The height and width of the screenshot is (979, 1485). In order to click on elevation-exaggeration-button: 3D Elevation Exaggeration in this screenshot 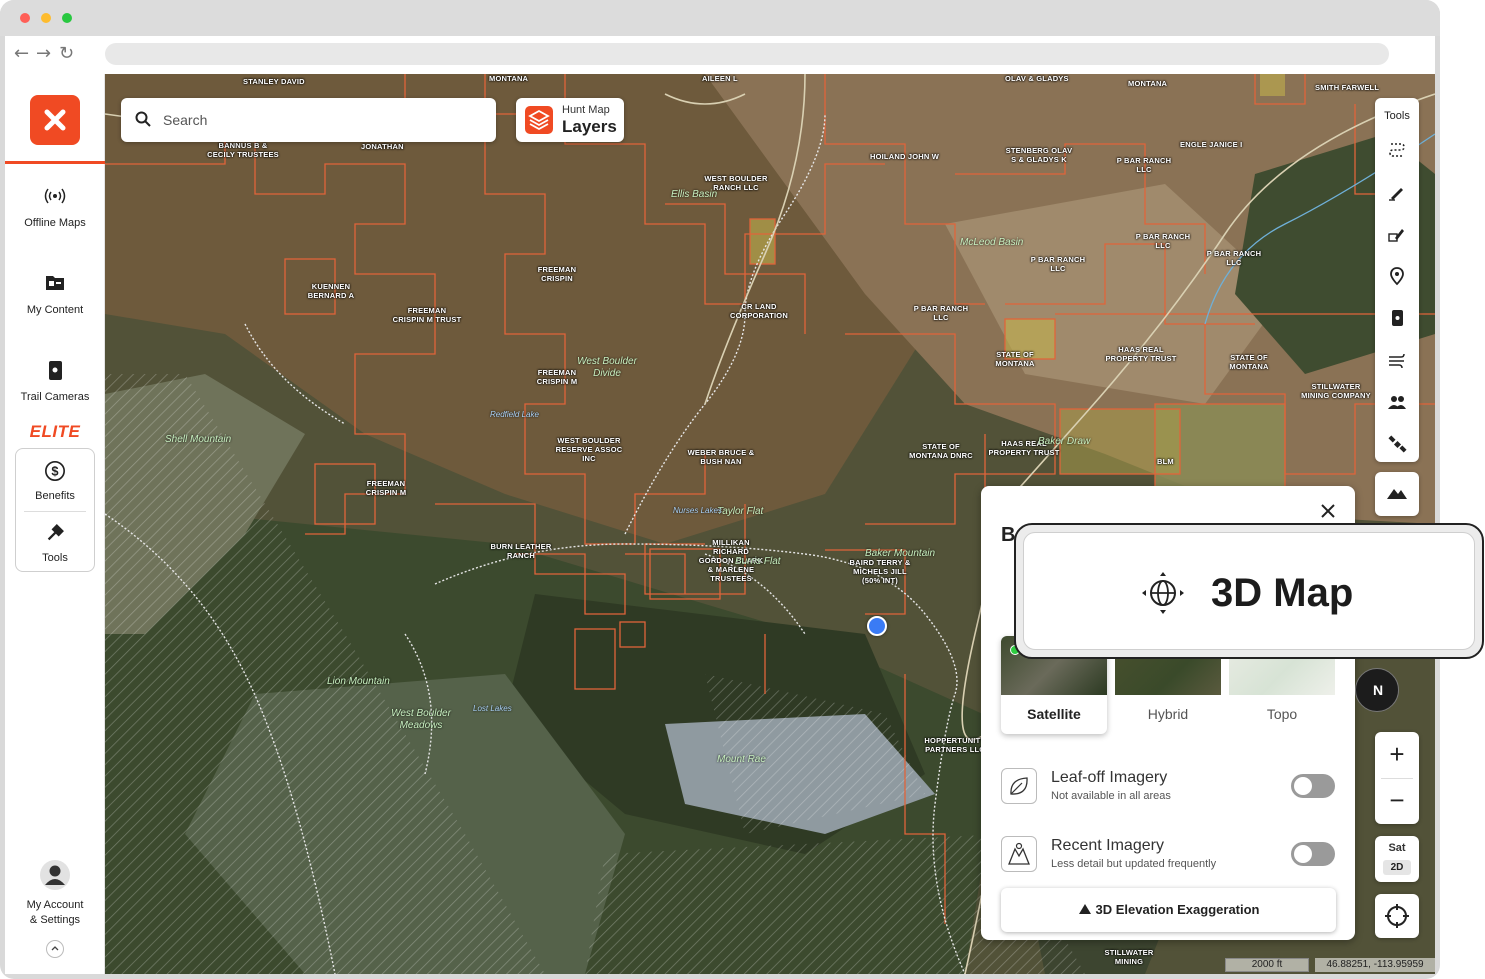, I will do `click(1168, 910)`.